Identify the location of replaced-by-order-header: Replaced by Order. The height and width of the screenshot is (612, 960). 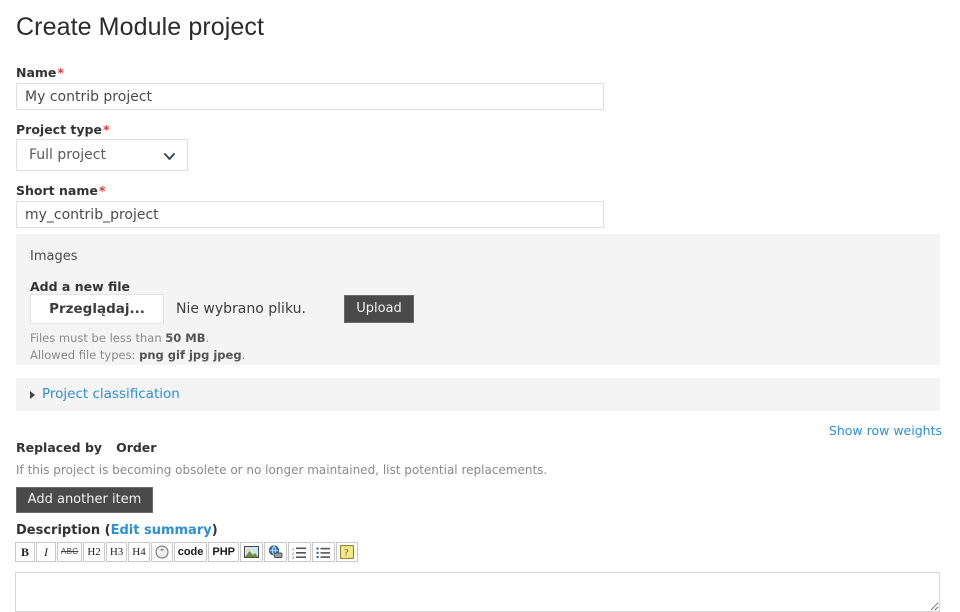
(86, 447).